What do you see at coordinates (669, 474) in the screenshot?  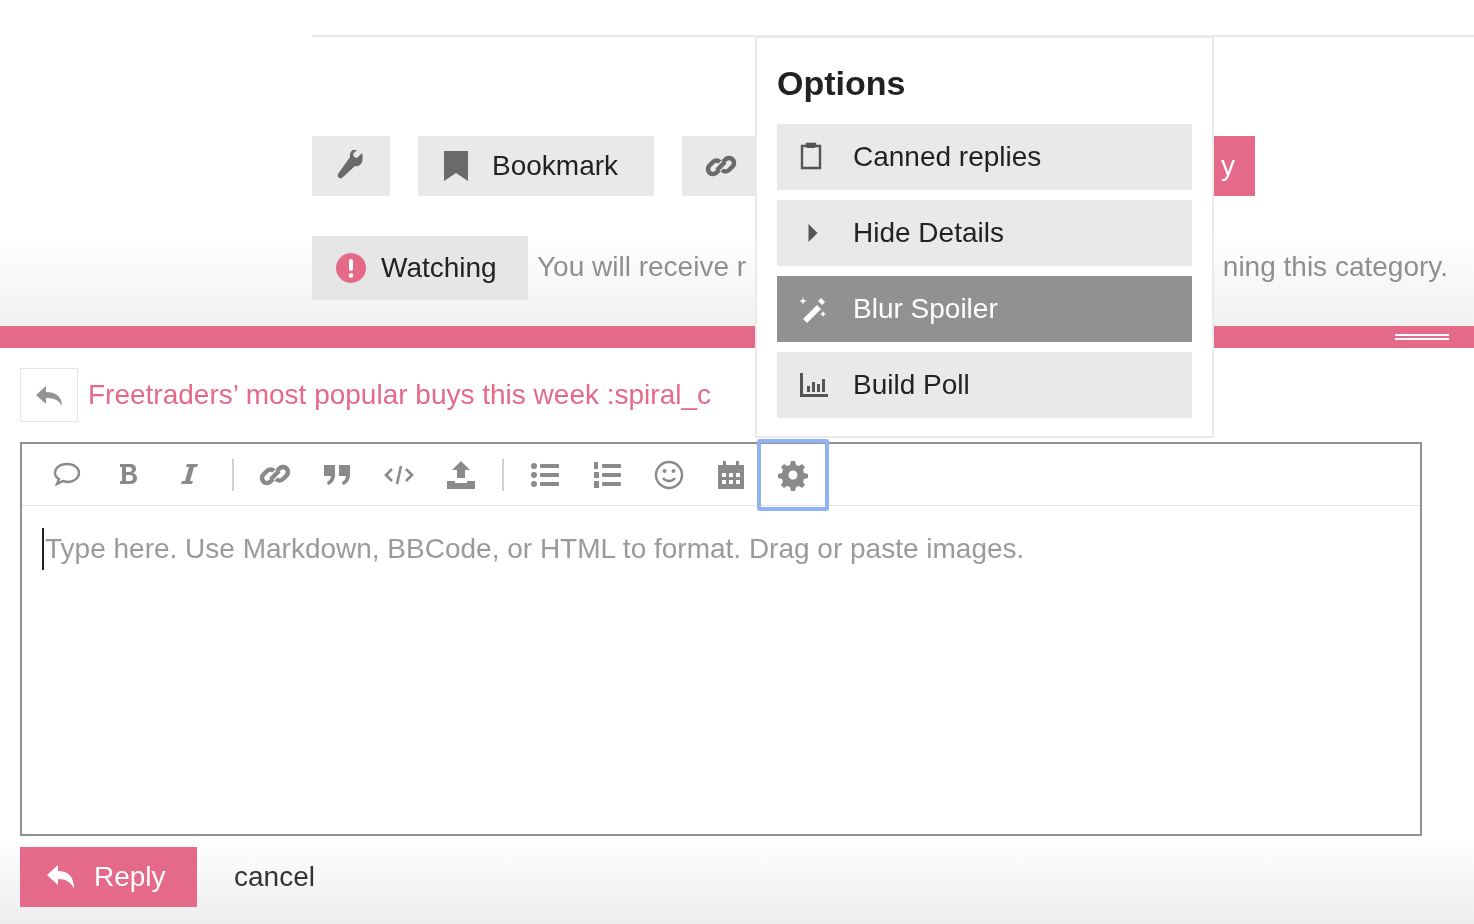 I see `smiley-icon` at bounding box center [669, 474].